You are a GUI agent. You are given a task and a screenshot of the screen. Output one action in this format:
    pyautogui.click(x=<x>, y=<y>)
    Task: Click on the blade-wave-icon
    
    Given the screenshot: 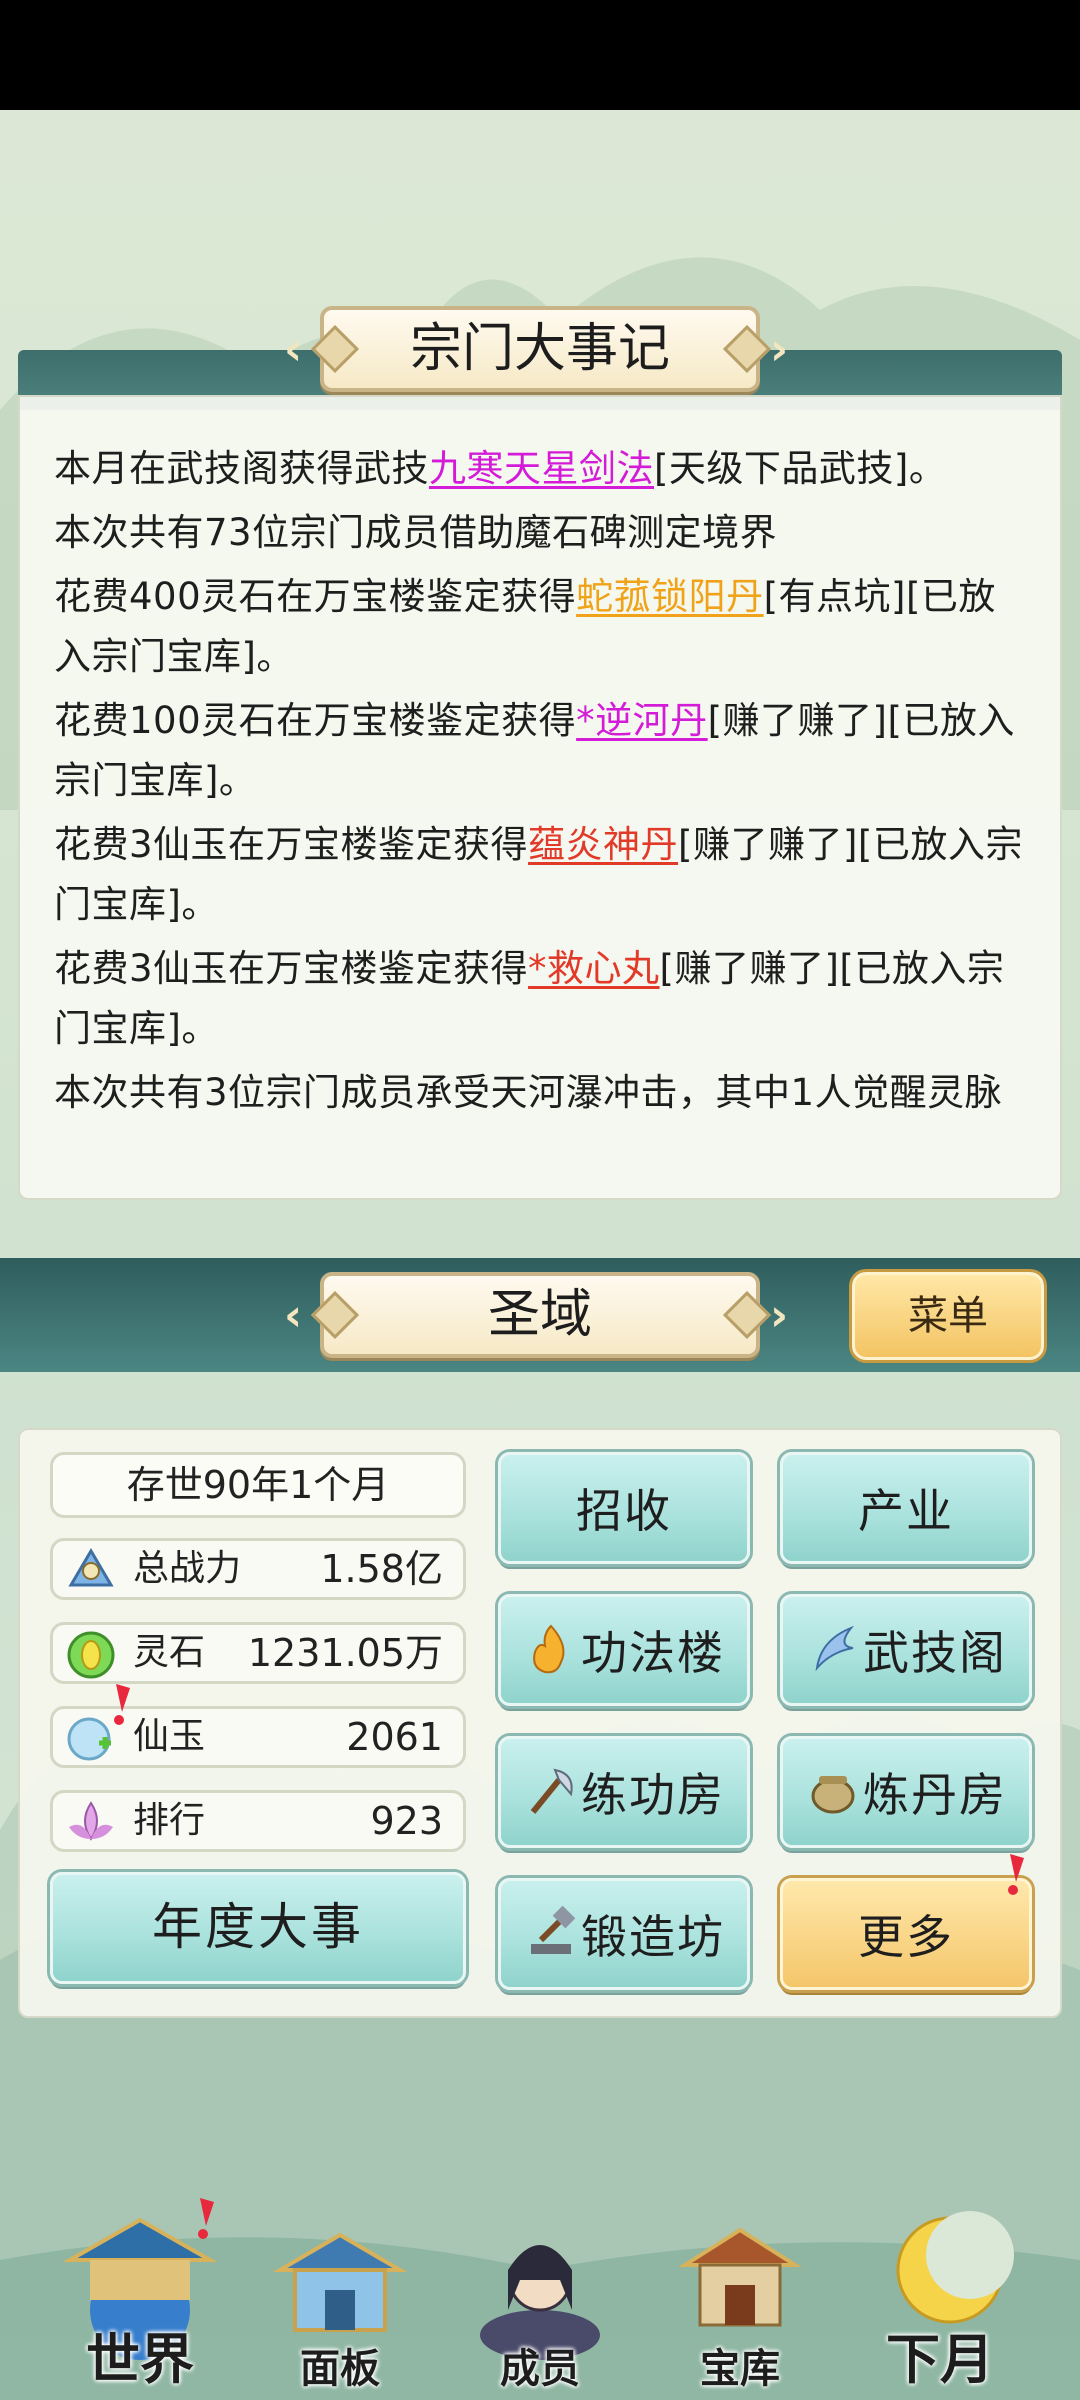 What is the action you would take?
    pyautogui.click(x=833, y=1650)
    